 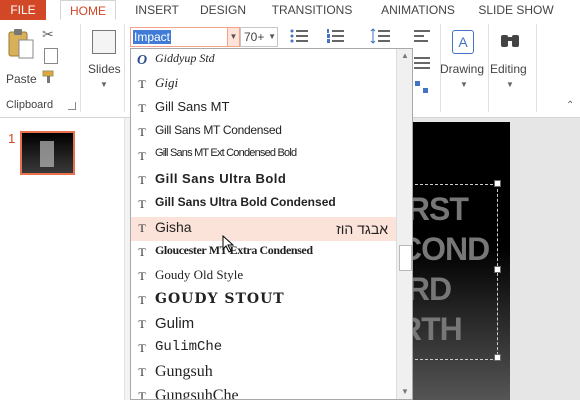 I want to click on bullets-icon, so click(x=300, y=36).